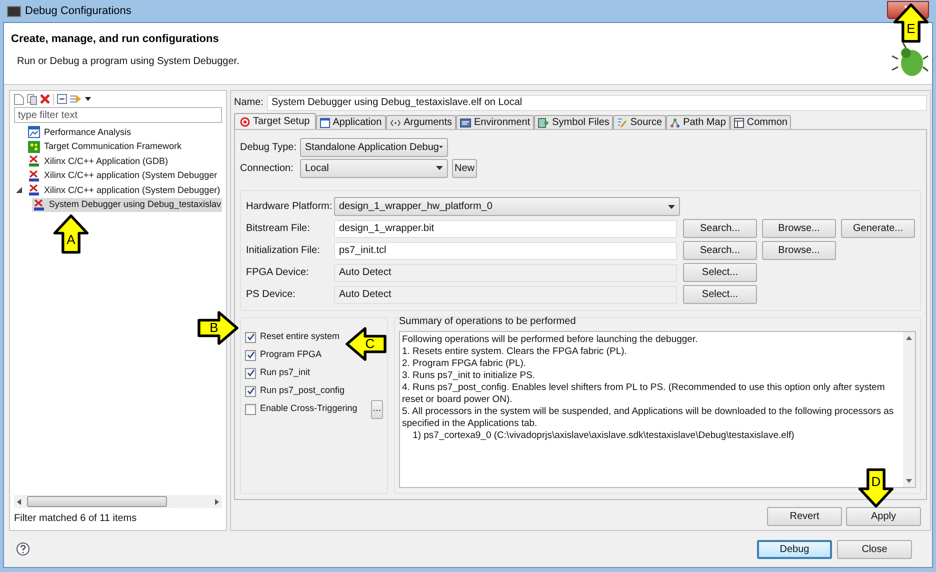 This screenshot has width=936, height=572. I want to click on field-label: Bitstream File:, so click(278, 229).